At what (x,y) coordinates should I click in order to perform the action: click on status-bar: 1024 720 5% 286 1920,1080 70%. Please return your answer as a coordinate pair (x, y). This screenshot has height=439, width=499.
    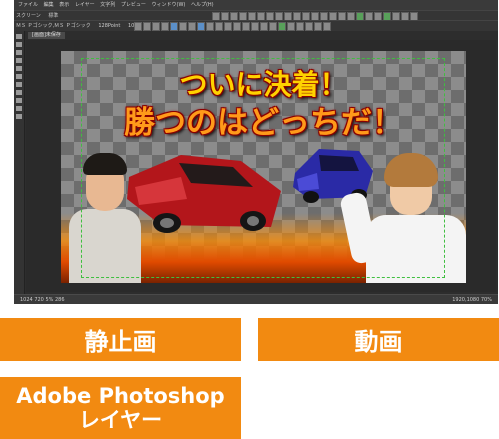
    Looking at the image, I should click on (256, 299).